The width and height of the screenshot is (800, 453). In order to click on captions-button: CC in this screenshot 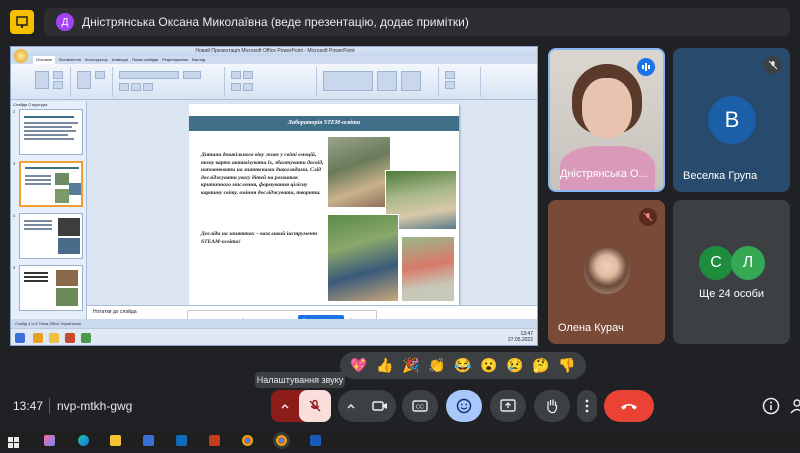, I will do `click(420, 406)`.